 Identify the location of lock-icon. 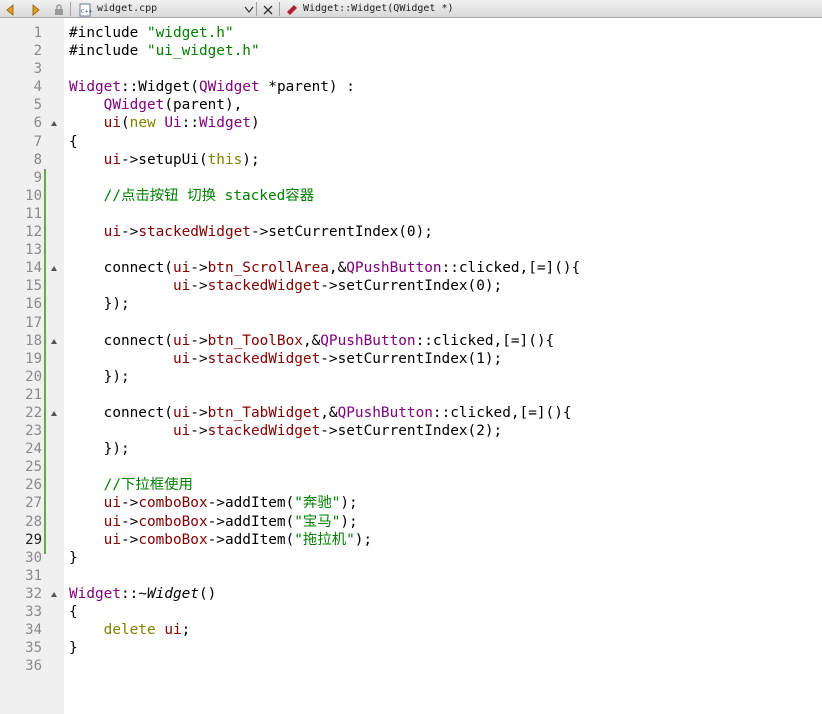
(59, 9).